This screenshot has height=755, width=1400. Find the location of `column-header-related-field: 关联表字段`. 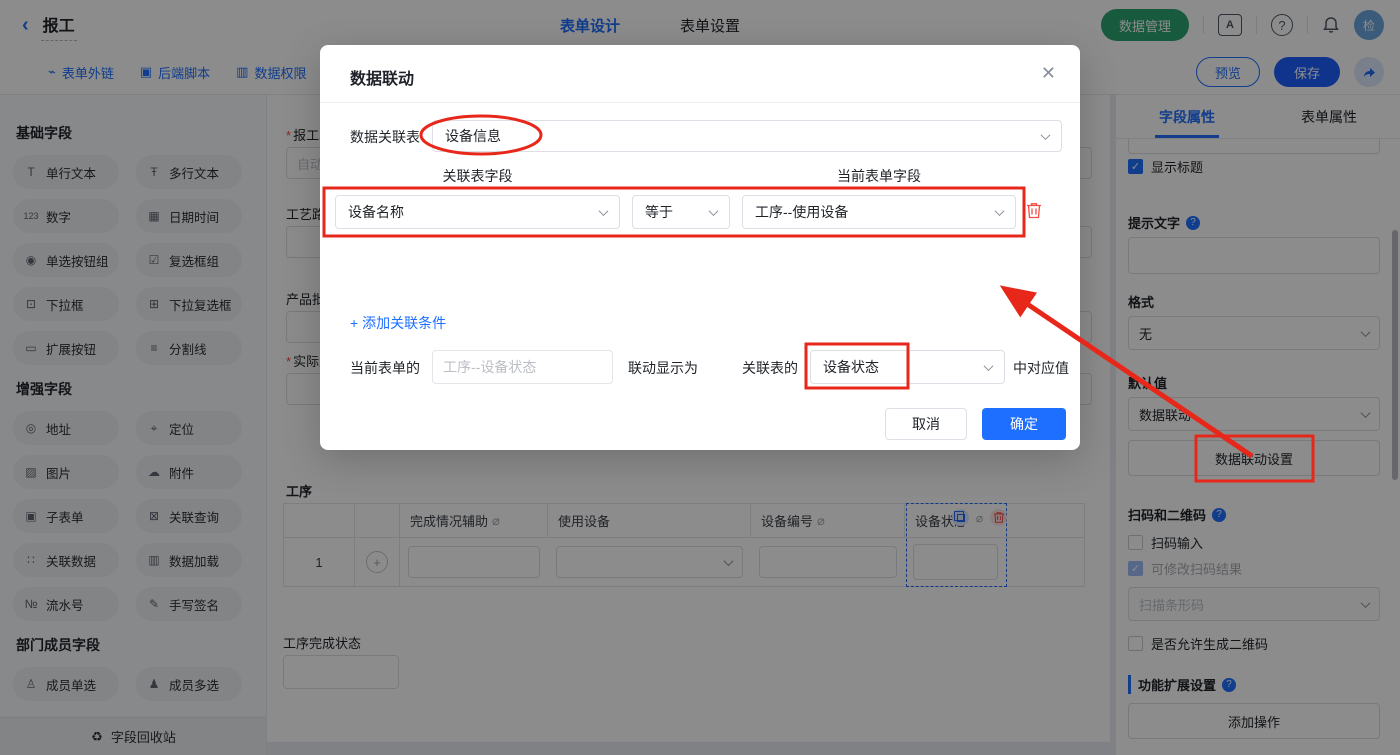

column-header-related-field: 关联表字段 is located at coordinates (477, 176).